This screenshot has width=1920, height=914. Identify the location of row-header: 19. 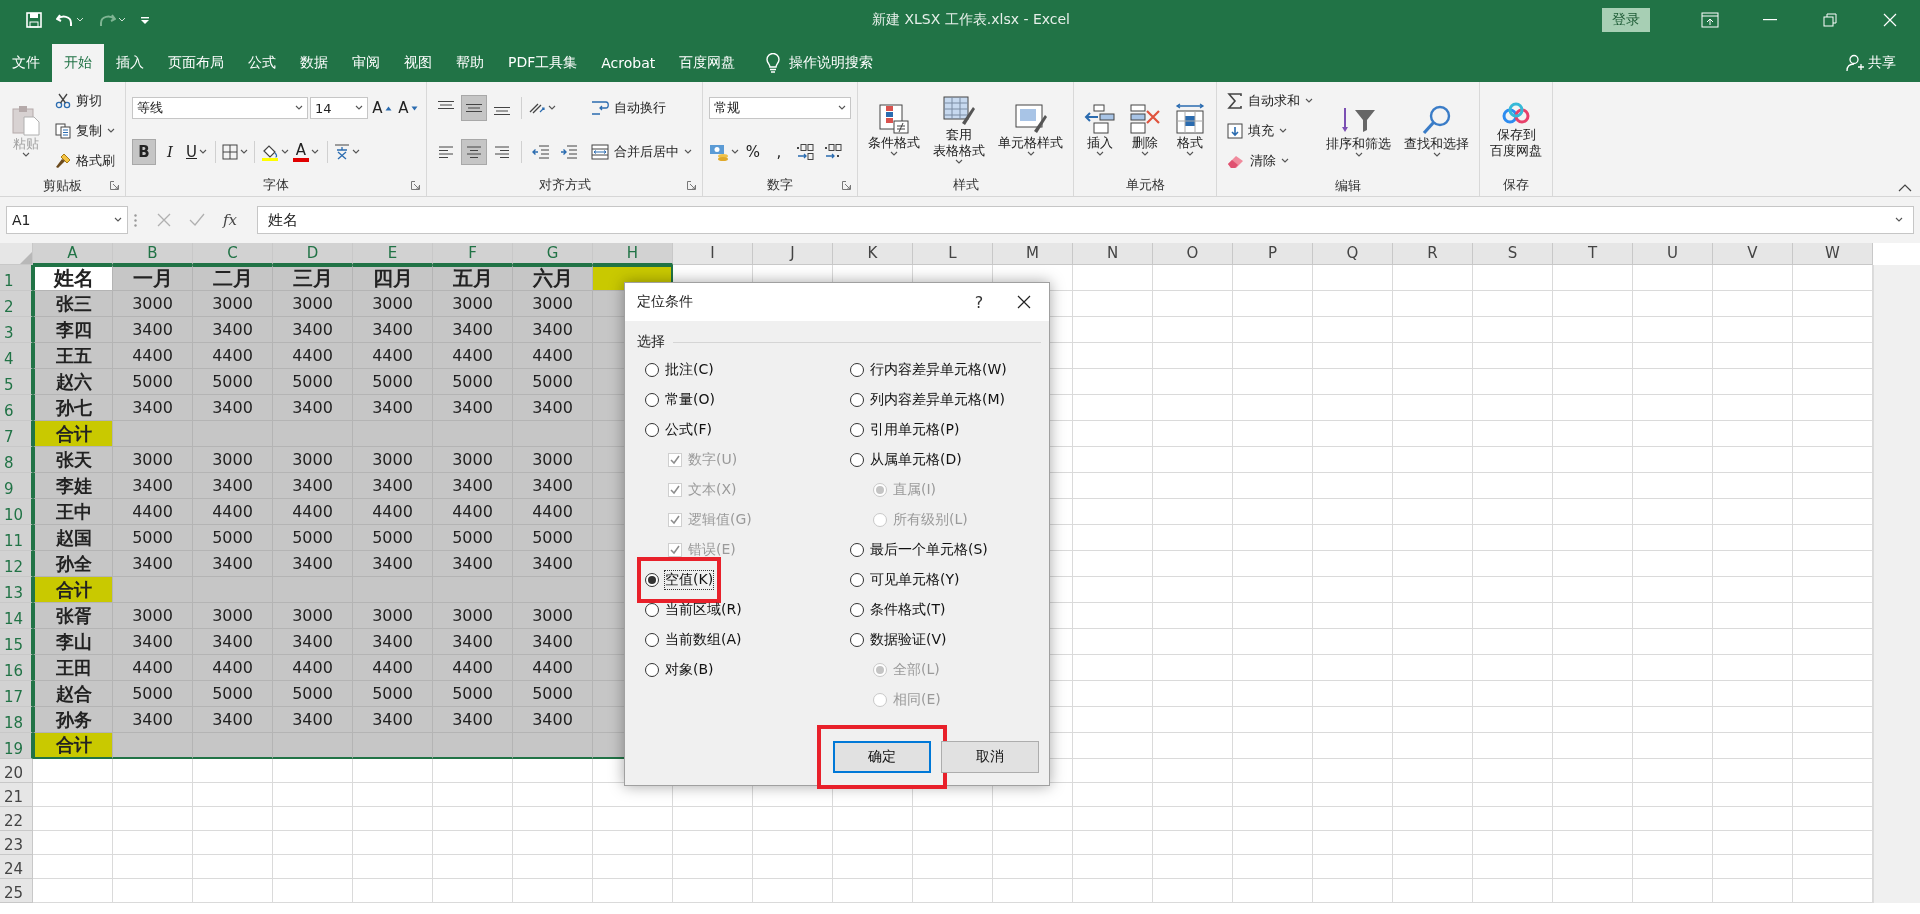
(16, 746).